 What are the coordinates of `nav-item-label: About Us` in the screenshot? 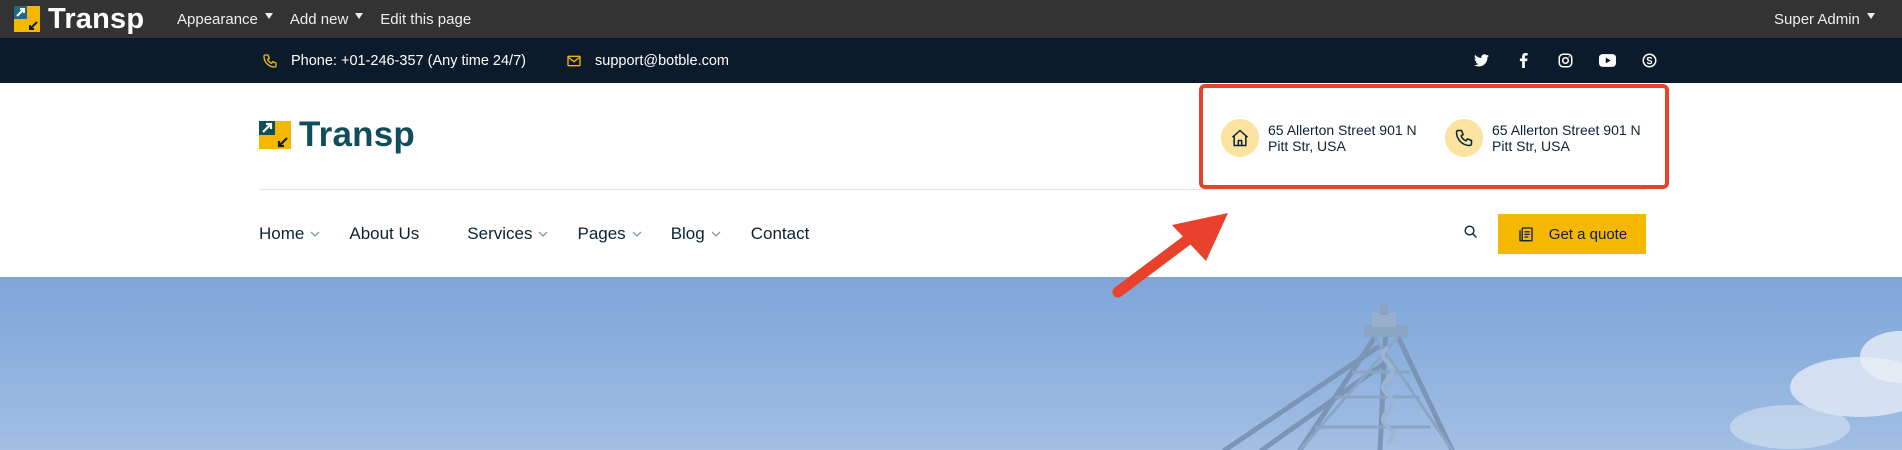 It's located at (384, 233).